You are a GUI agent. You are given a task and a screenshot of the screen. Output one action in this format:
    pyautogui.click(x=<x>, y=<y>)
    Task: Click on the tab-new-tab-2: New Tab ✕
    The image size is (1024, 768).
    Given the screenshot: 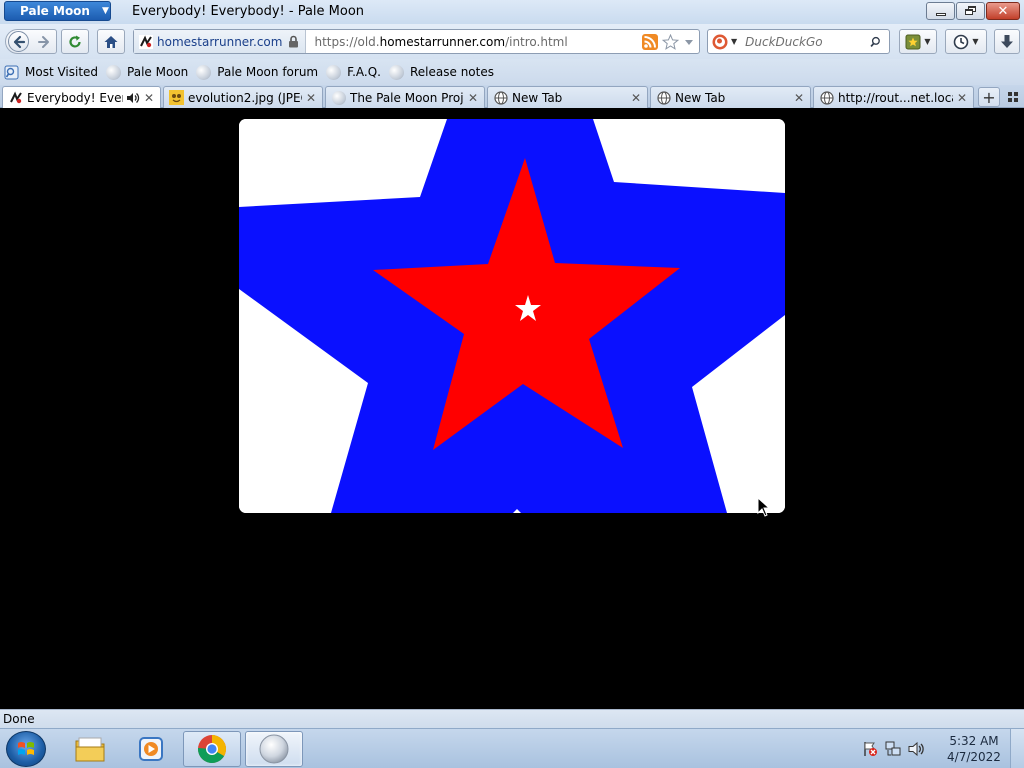 What is the action you would take?
    pyautogui.click(x=730, y=97)
    